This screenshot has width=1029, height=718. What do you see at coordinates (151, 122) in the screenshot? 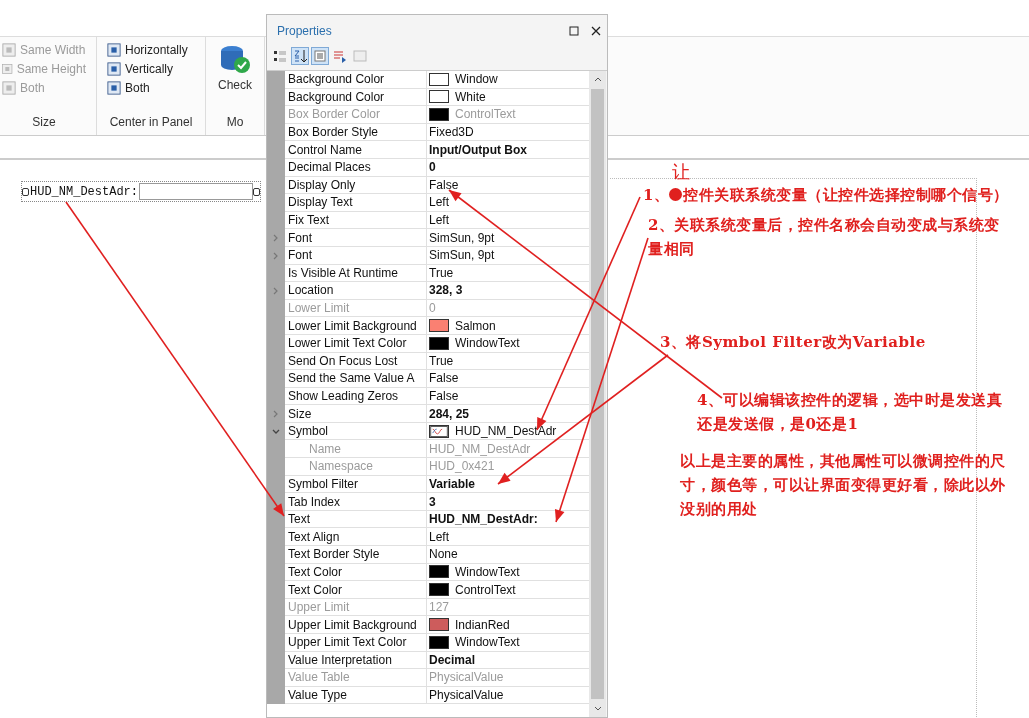
I see `group-label: Center in Panel` at bounding box center [151, 122].